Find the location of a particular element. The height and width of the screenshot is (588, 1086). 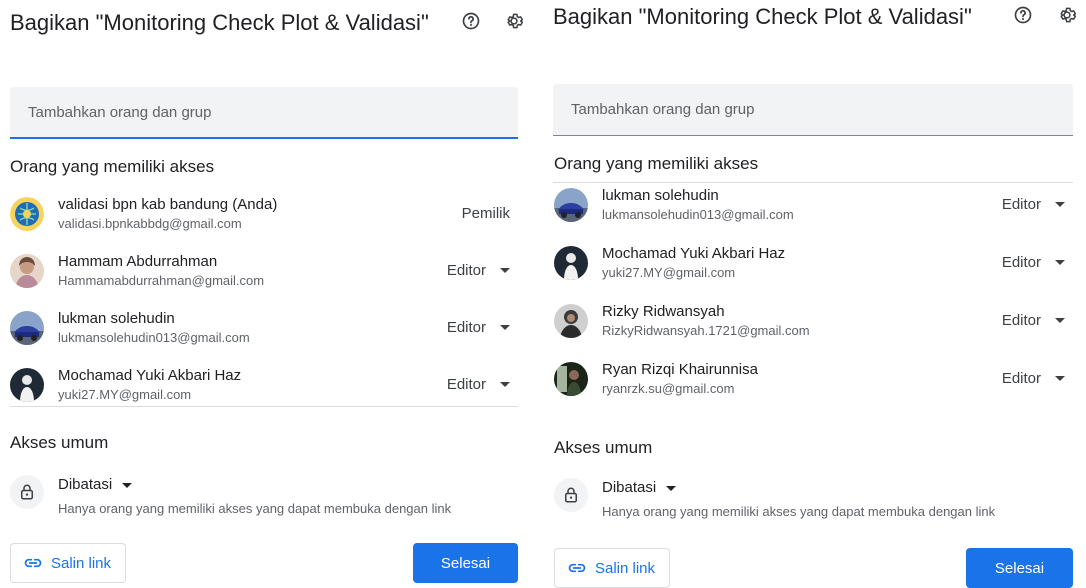

role-text: Pemilik is located at coordinates (485, 213).